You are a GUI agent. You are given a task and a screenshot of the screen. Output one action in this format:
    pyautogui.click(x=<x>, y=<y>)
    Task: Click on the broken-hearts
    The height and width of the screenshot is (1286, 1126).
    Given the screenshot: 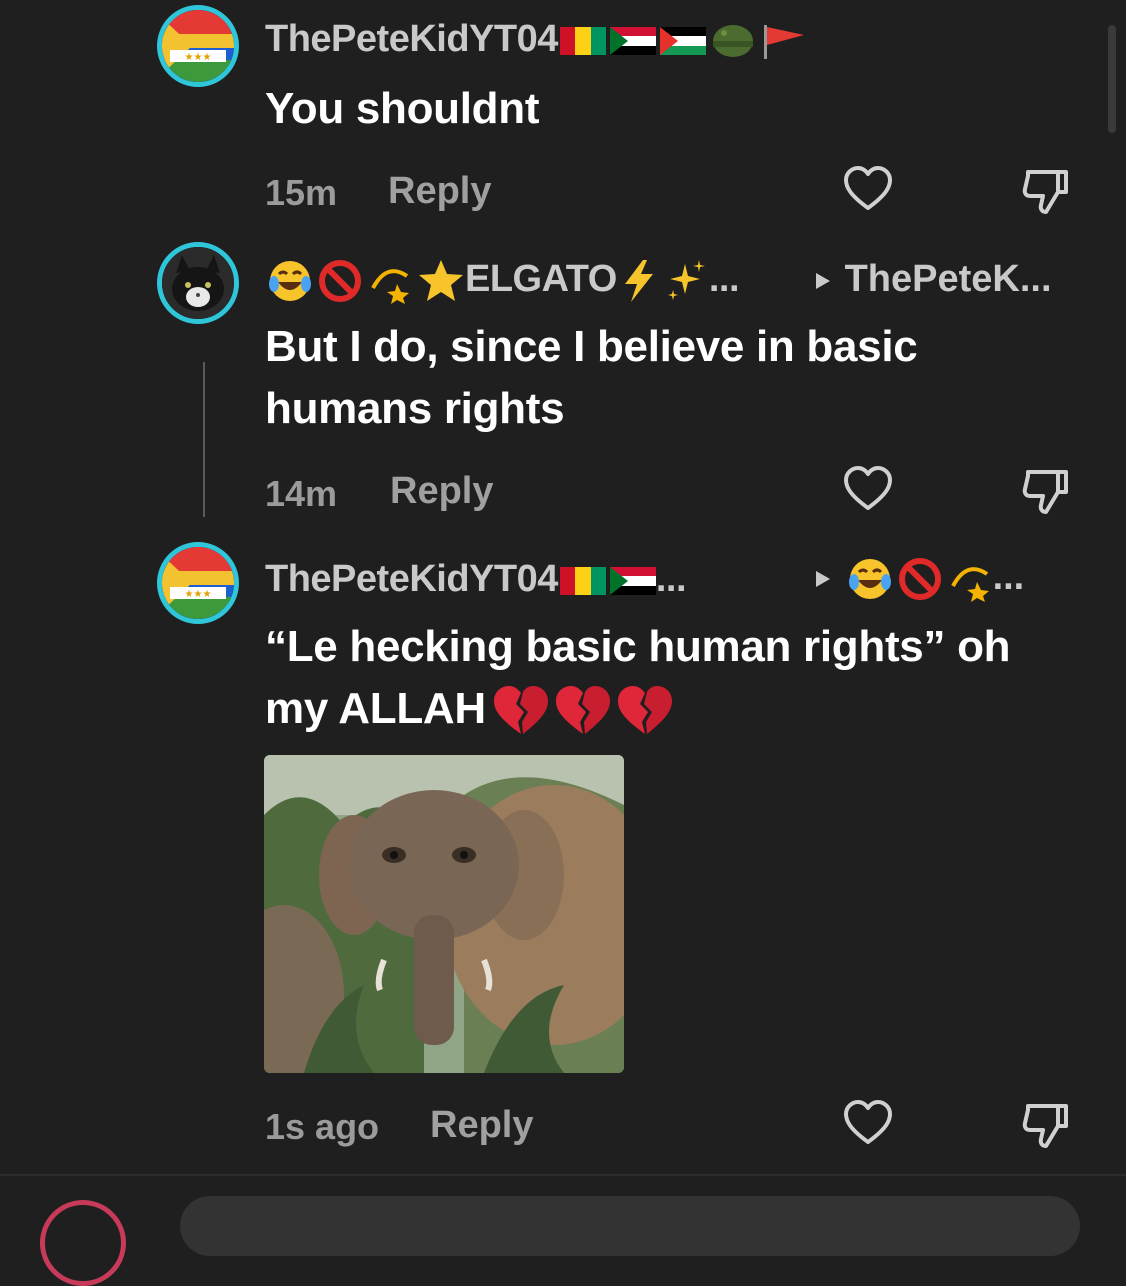 What is the action you would take?
    pyautogui.click(x=583, y=711)
    